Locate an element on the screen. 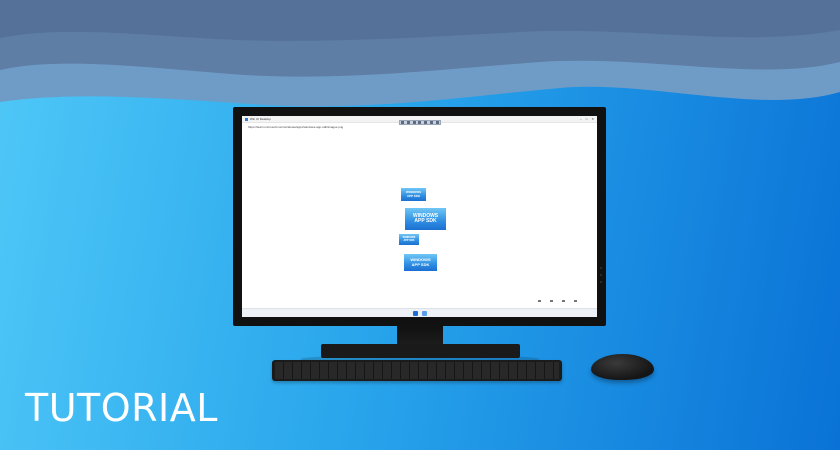 This screenshot has height=450, width=840. monitor-neck is located at coordinates (420, 336).